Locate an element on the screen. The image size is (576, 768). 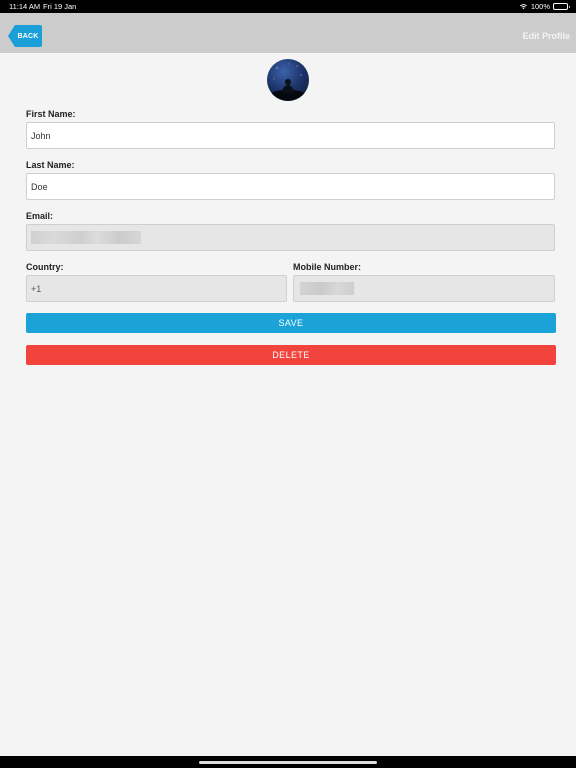
nav-bar: BACK Edit Profile is located at coordinates (288, 33).